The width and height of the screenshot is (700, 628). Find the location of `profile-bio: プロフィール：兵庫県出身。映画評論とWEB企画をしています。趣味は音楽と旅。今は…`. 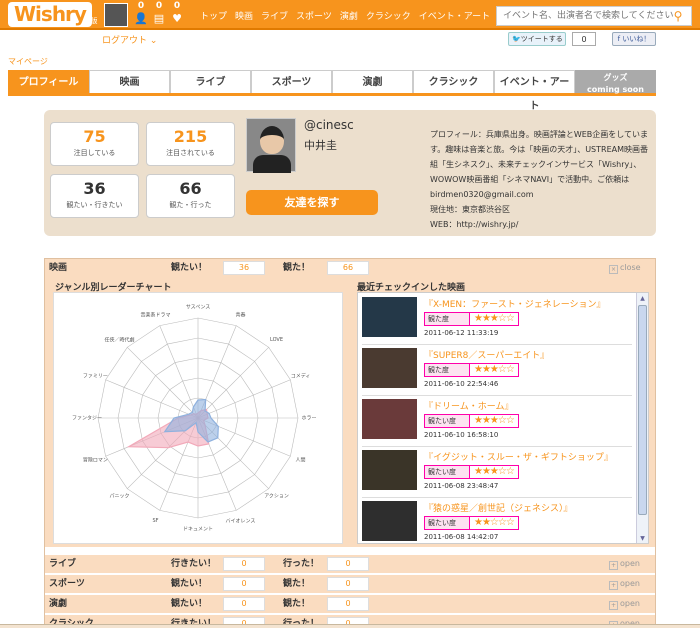

profile-bio: プロフィール：兵庫県出身。映画評論とWEB企画をしています。趣味は音楽と旅。今は… is located at coordinates (539, 179).